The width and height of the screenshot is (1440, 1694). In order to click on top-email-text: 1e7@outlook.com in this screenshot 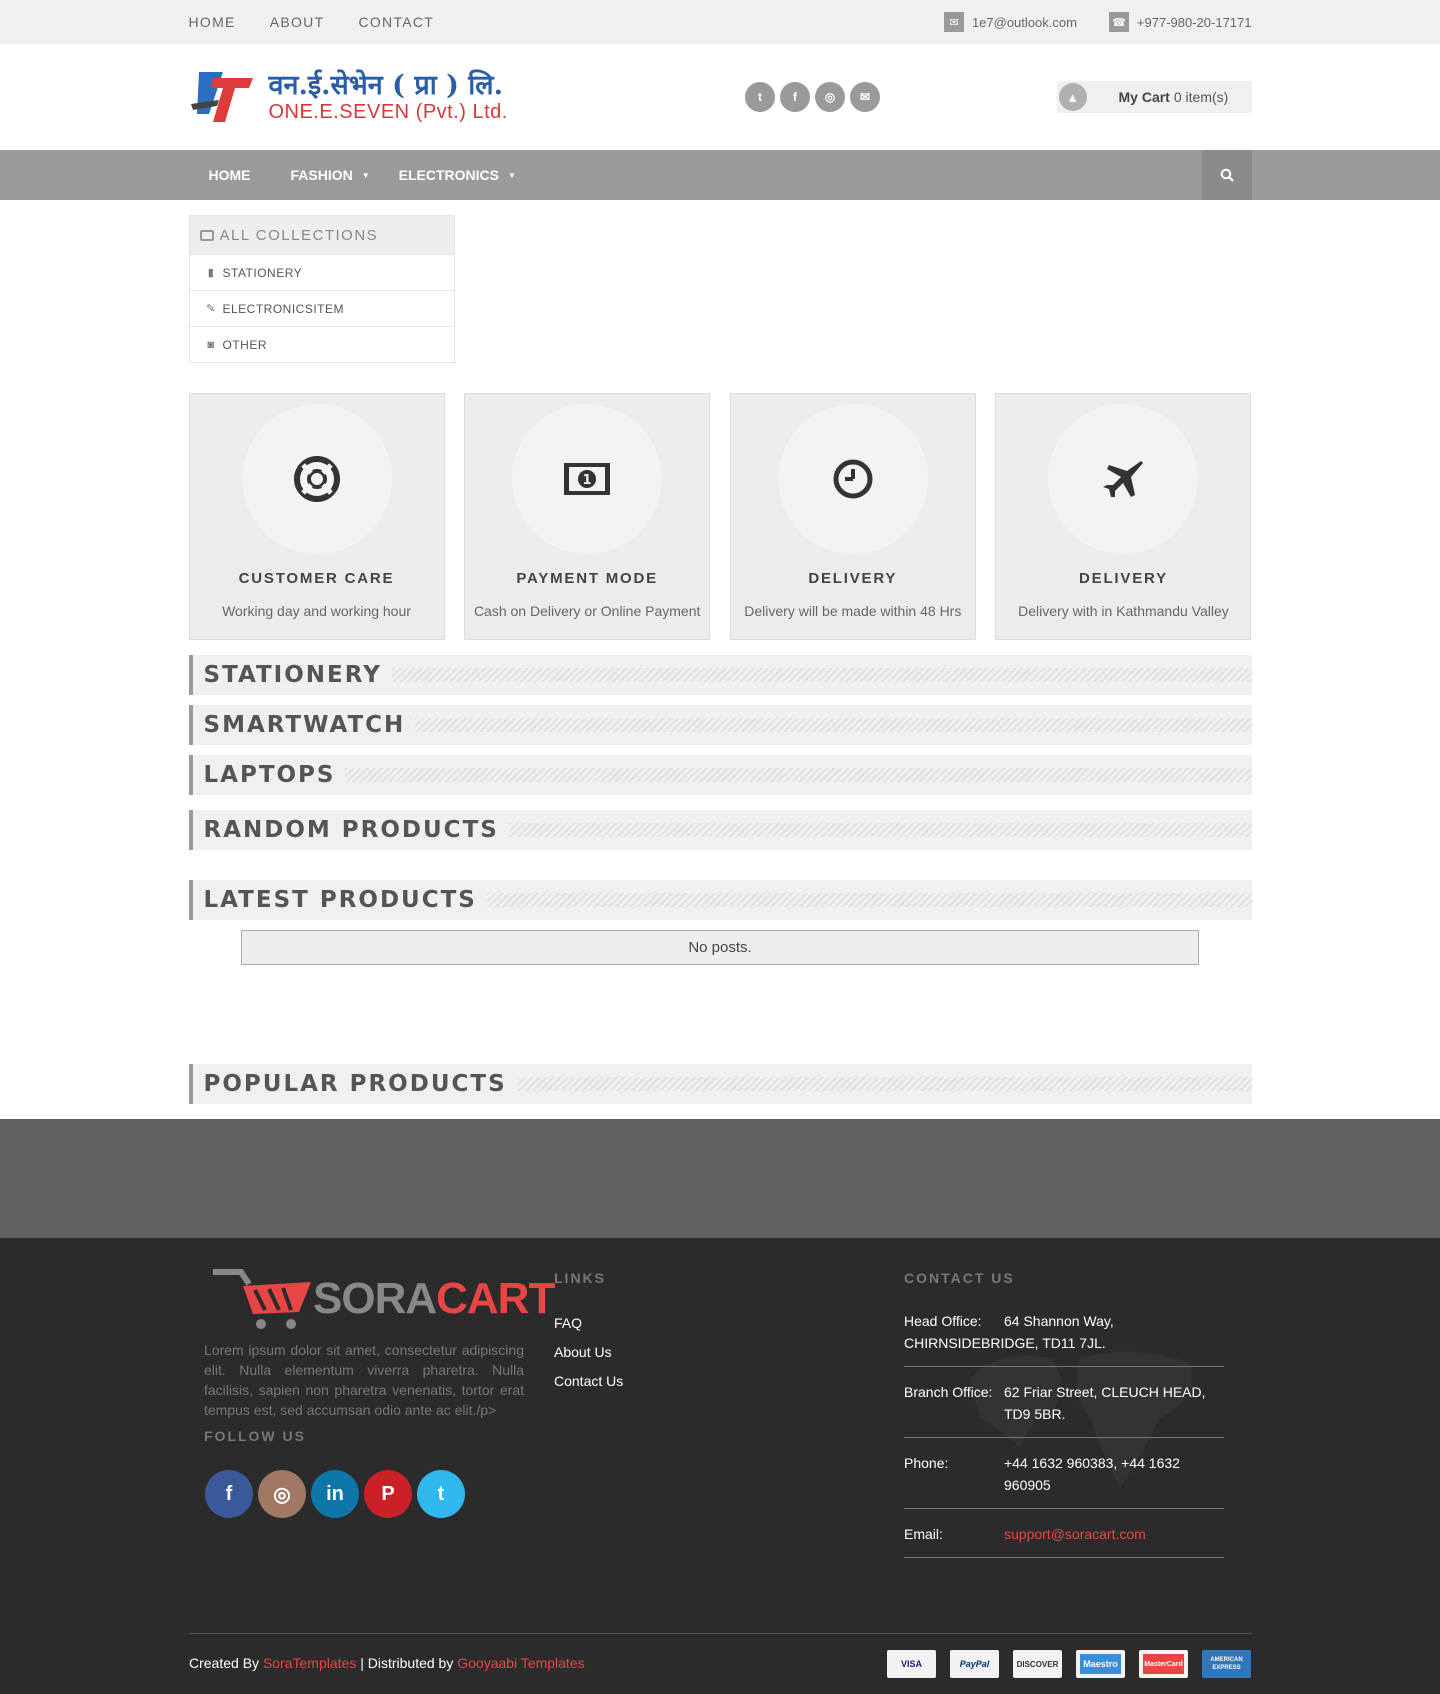, I will do `click(1024, 22)`.